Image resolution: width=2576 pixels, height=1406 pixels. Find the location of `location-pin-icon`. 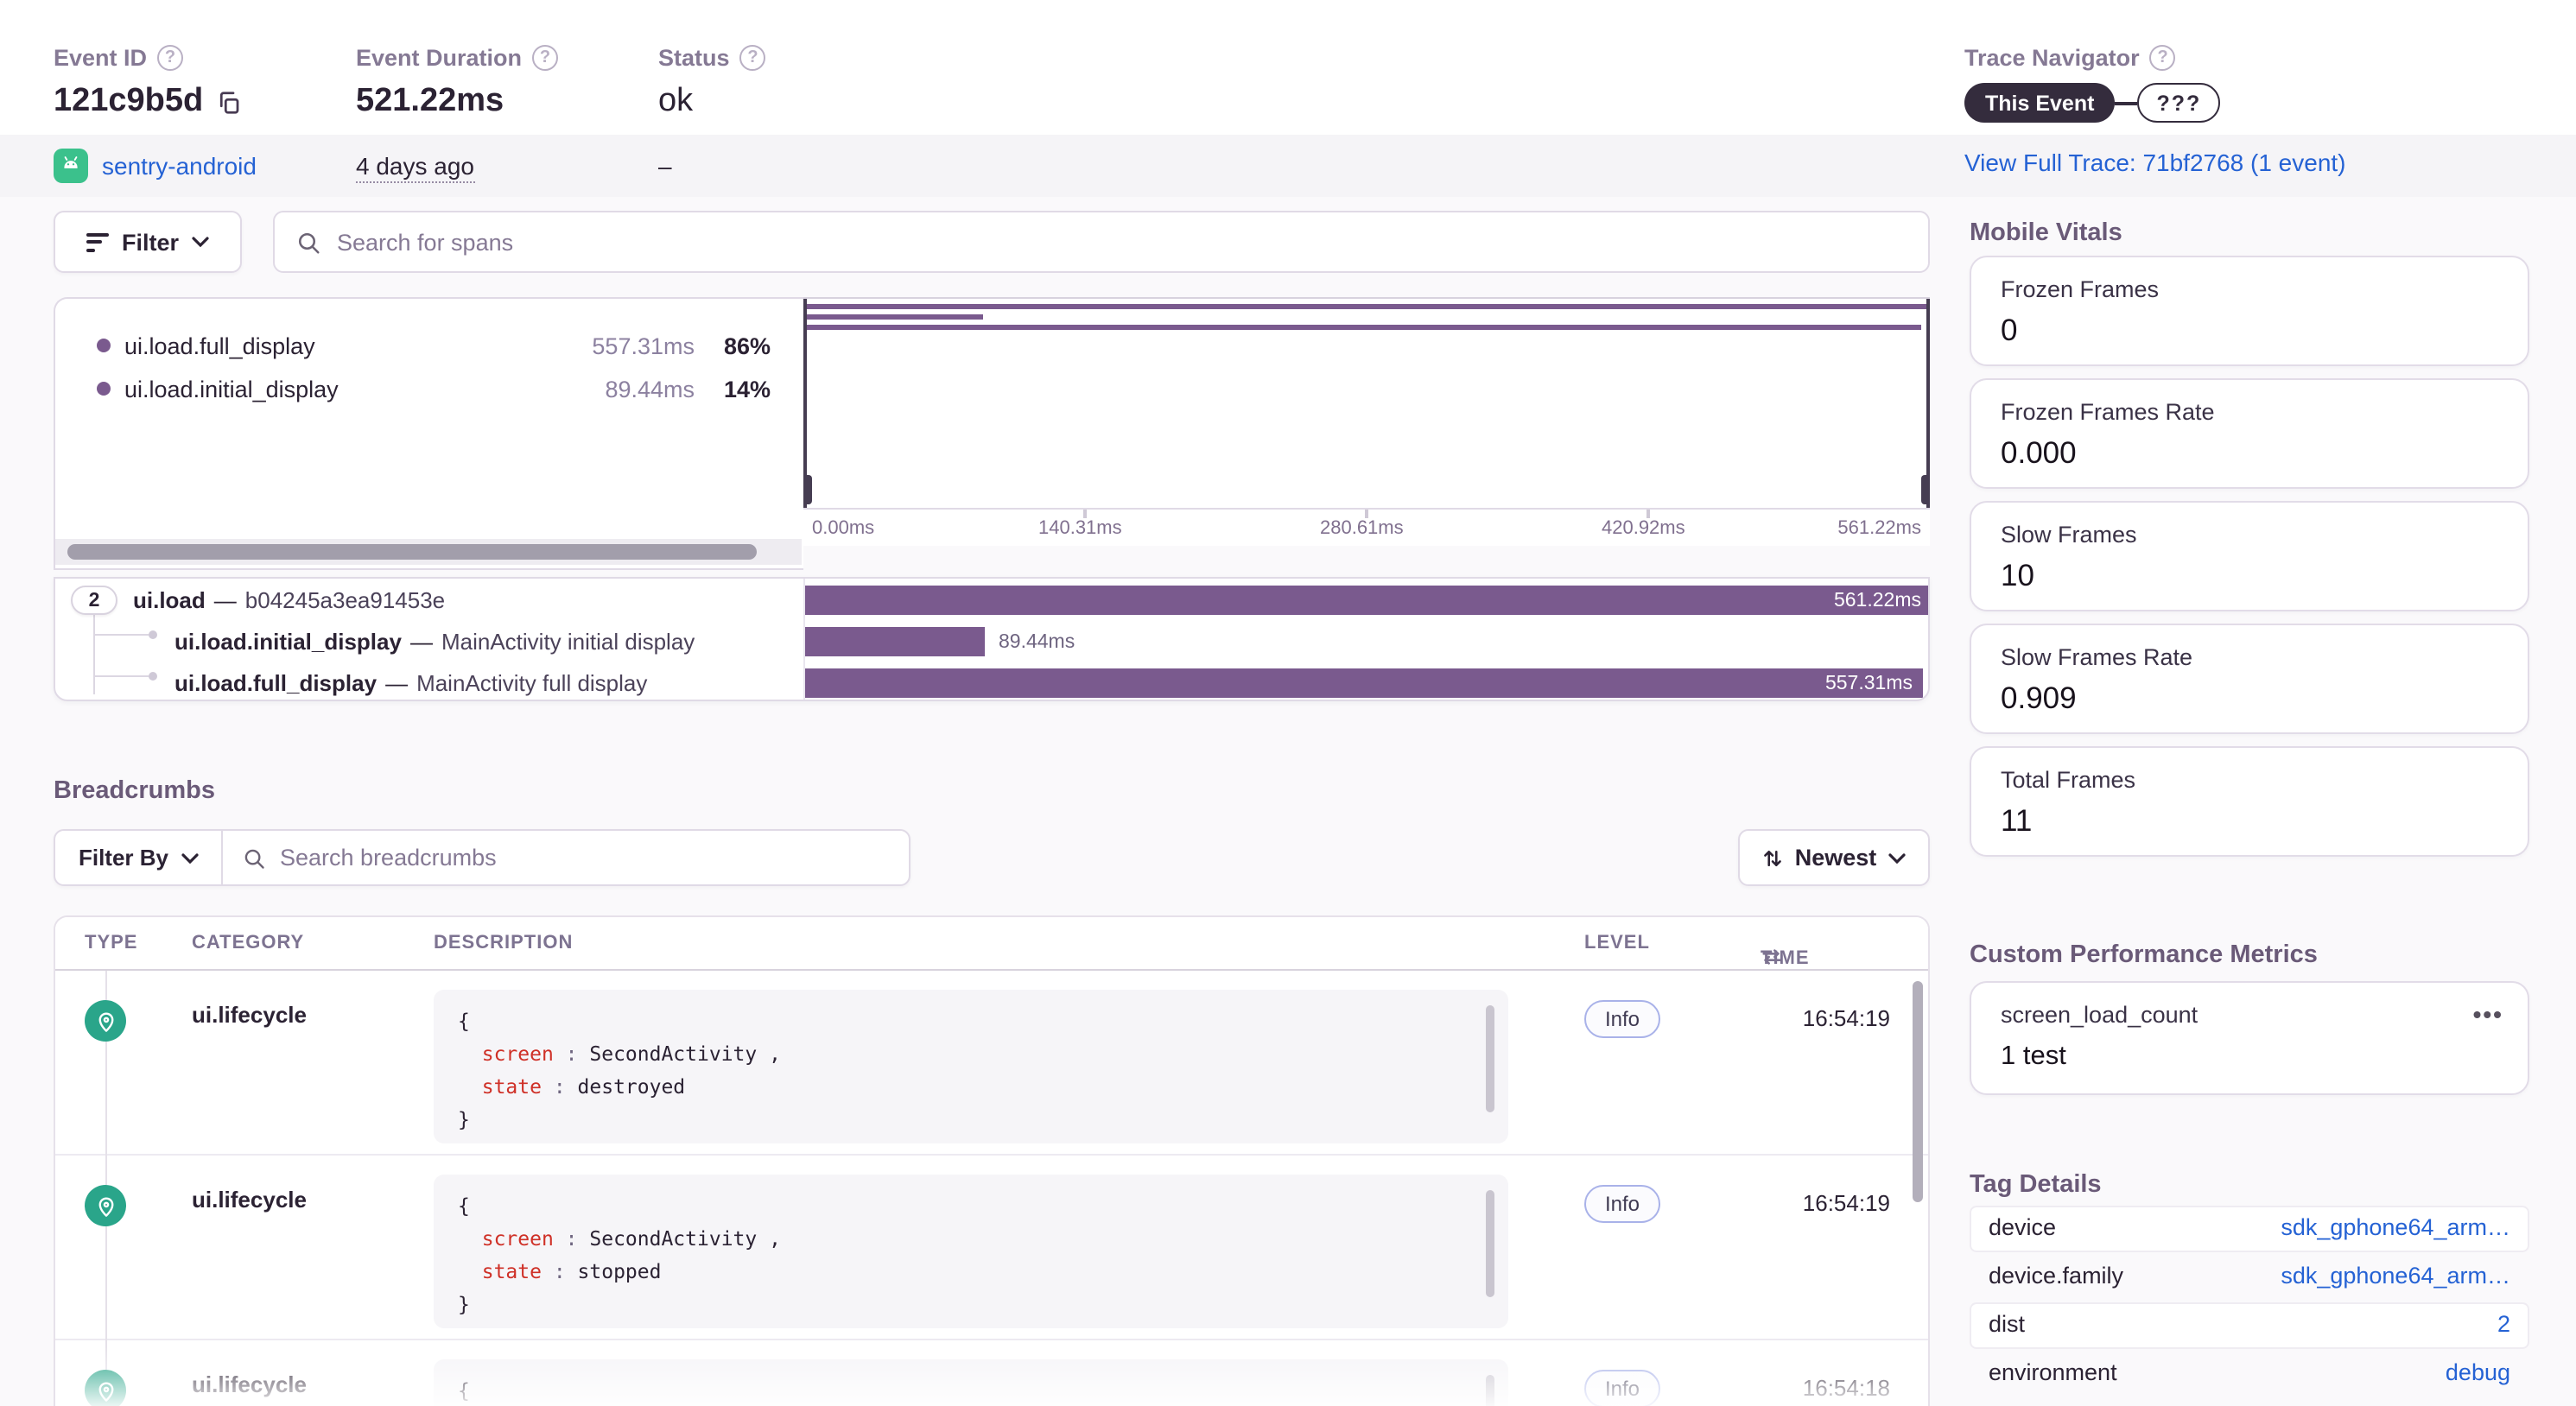

location-pin-icon is located at coordinates (105, 1205).